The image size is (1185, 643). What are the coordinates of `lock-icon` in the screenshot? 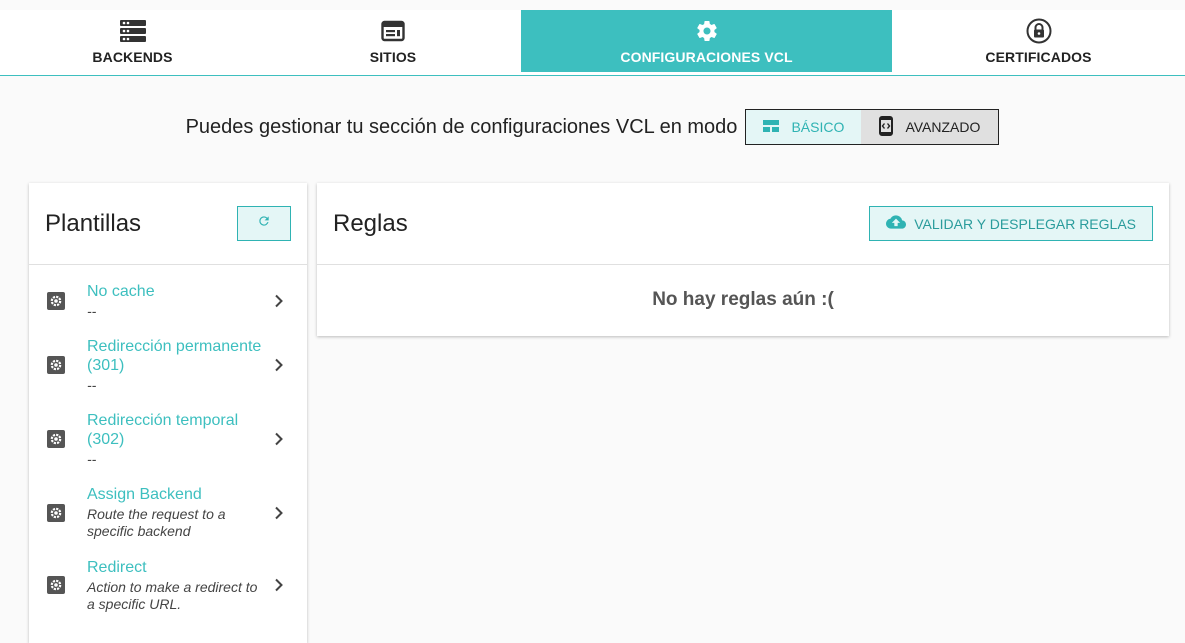 It's located at (1039, 31).